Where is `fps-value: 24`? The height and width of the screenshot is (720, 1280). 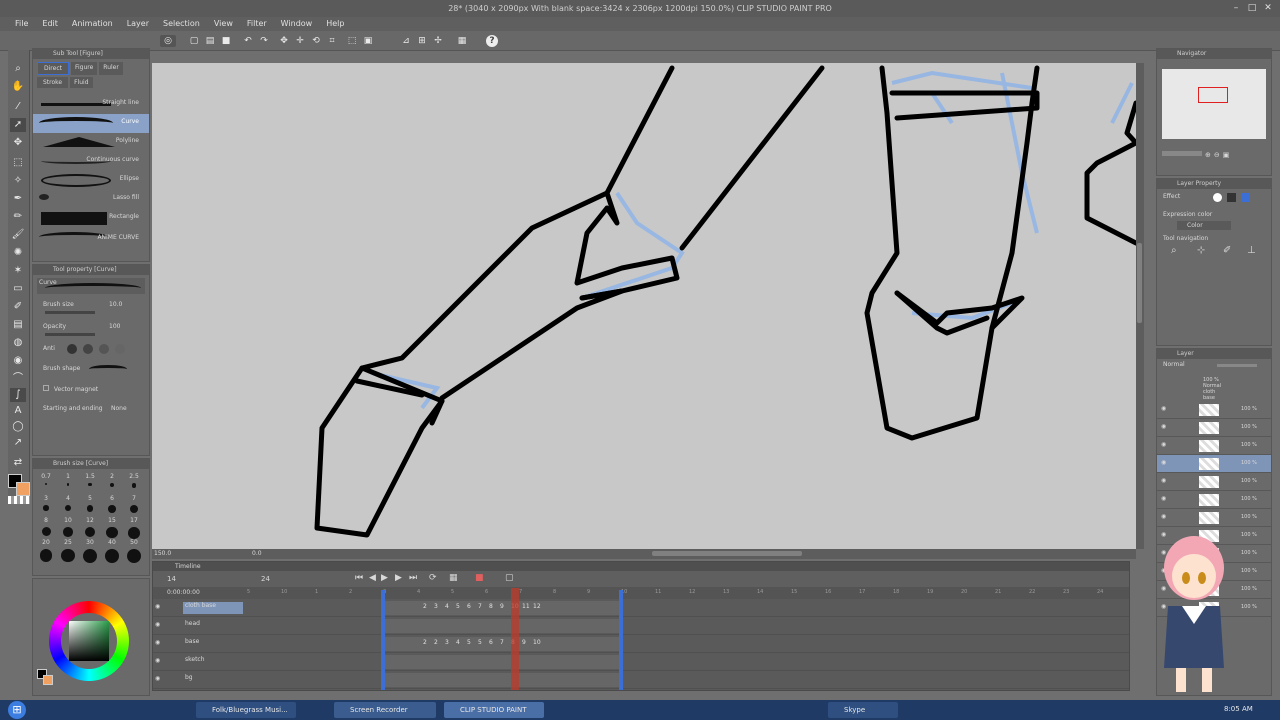
fps-value: 24 is located at coordinates (265, 579).